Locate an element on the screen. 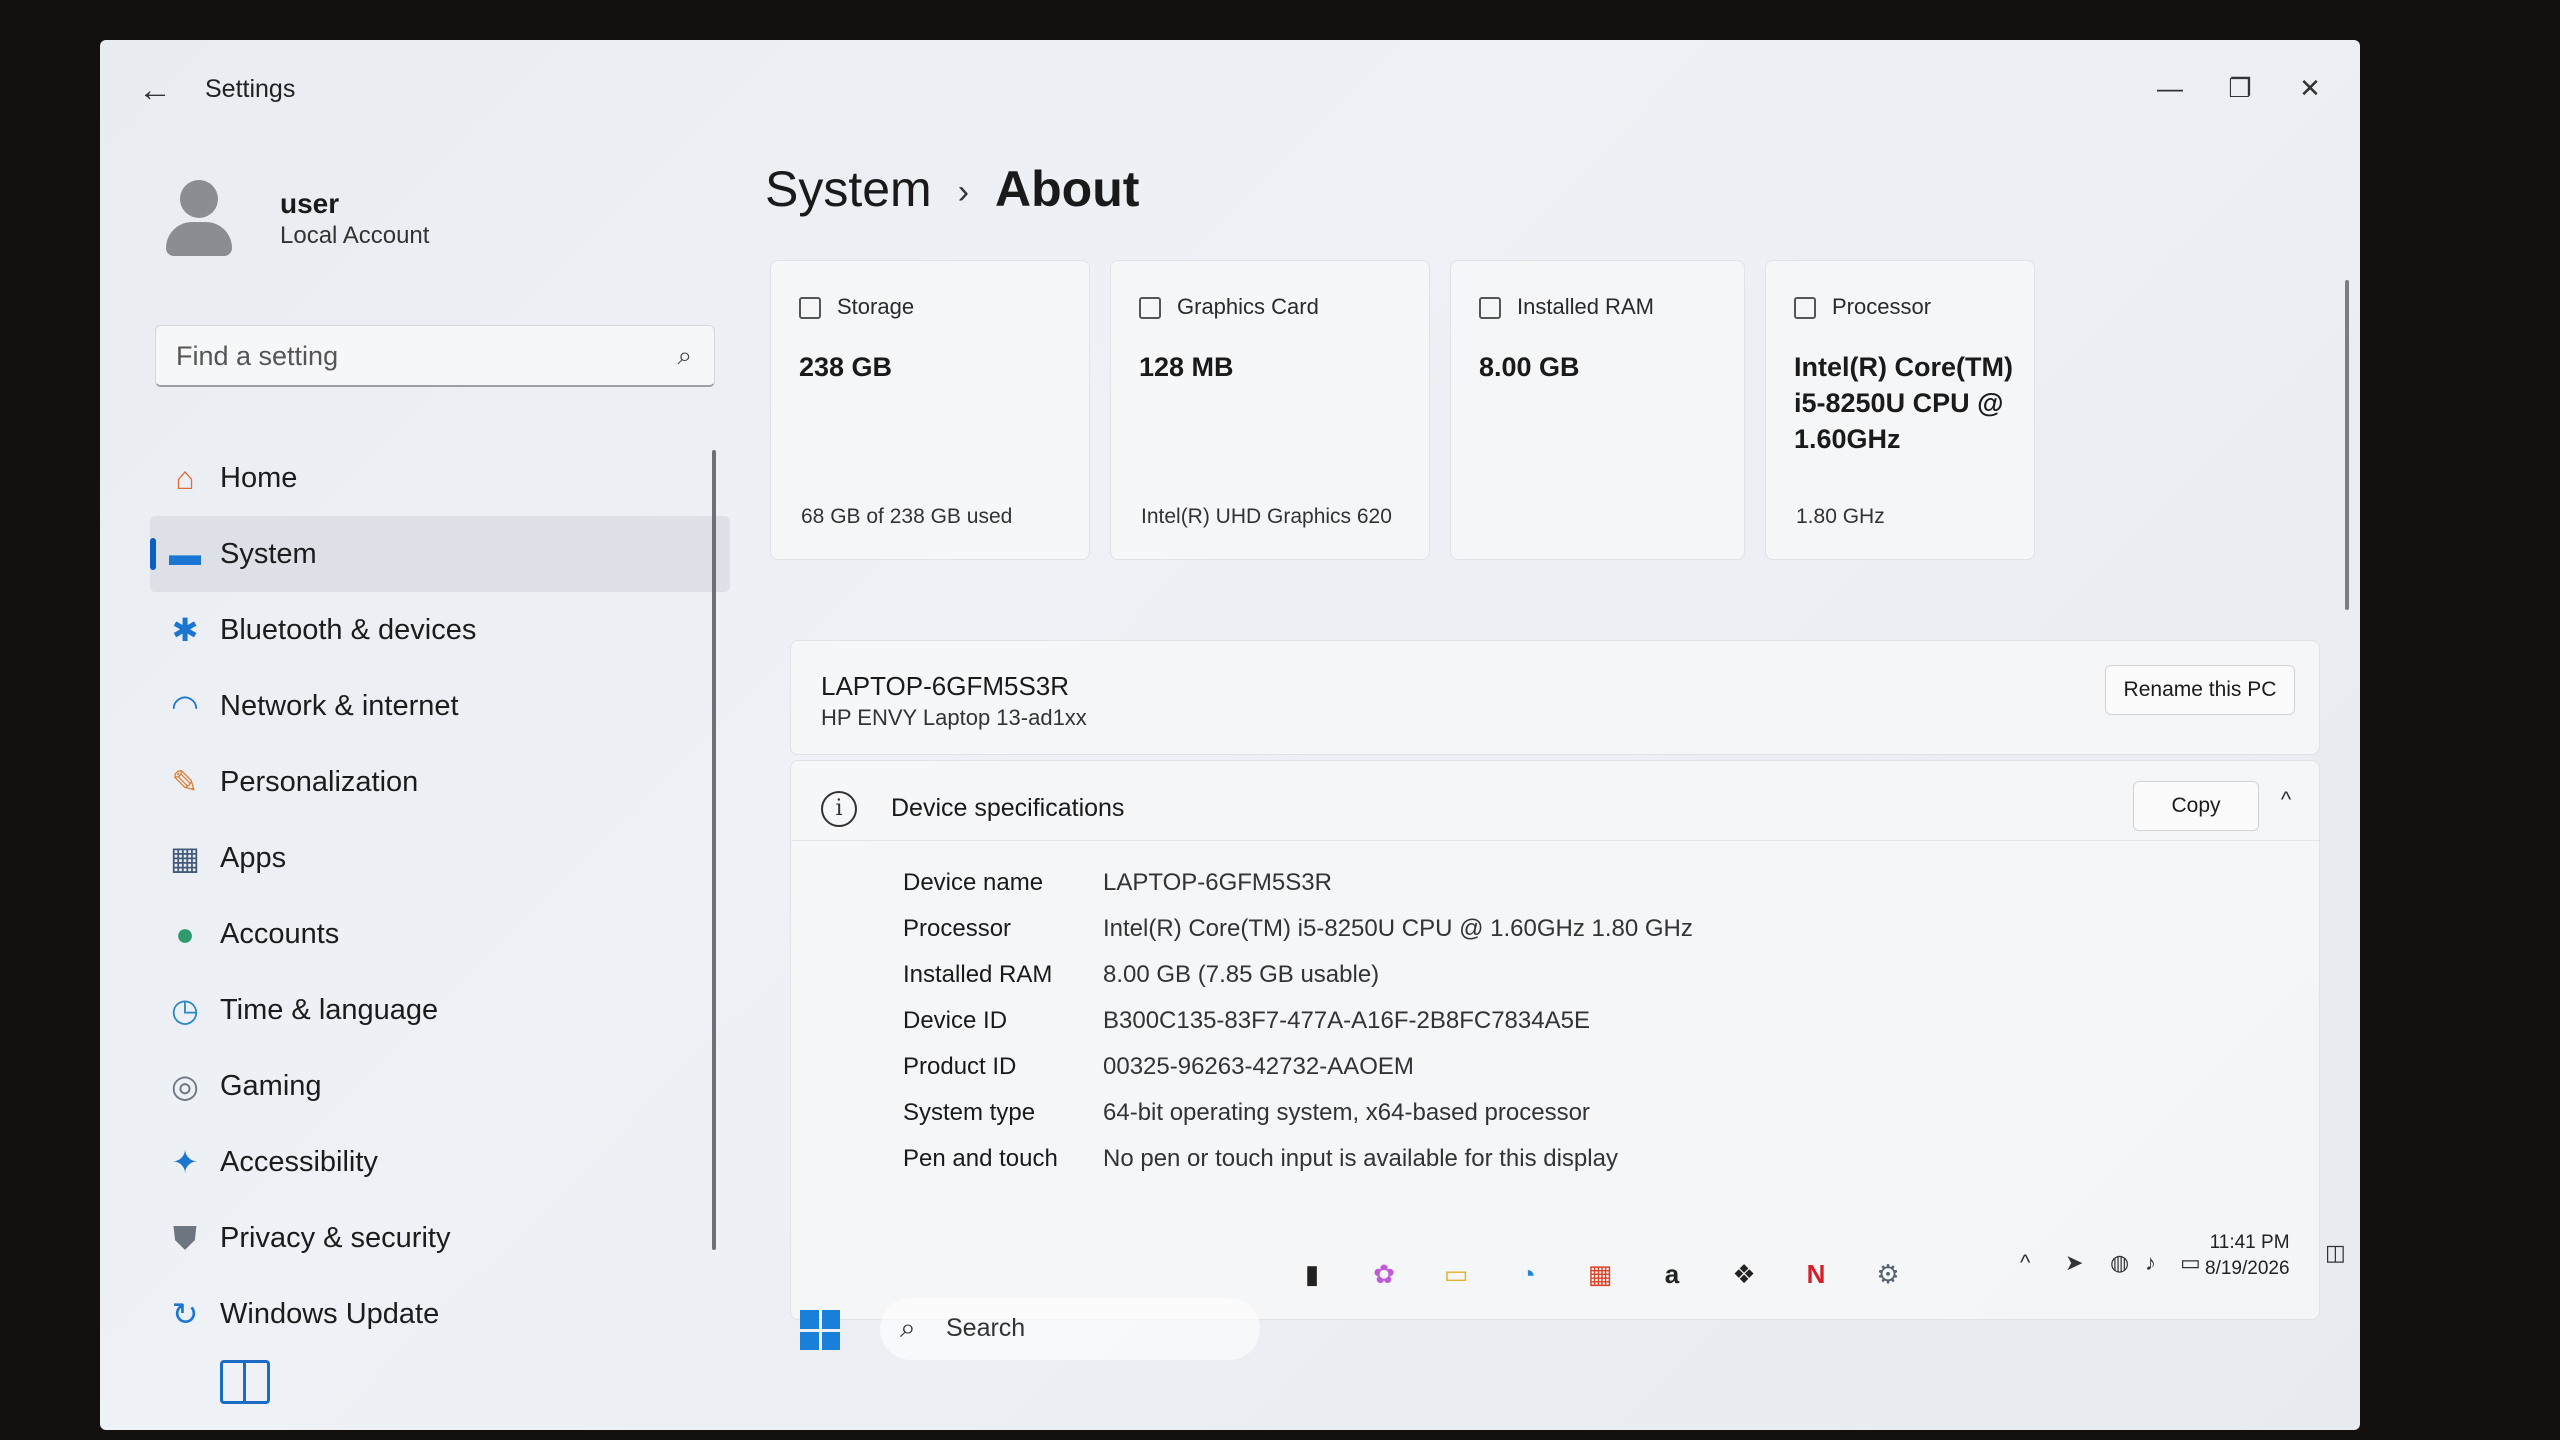 Image resolution: width=2560 pixels, height=1440 pixels. personalization-icon: ✎ is located at coordinates (185, 782).